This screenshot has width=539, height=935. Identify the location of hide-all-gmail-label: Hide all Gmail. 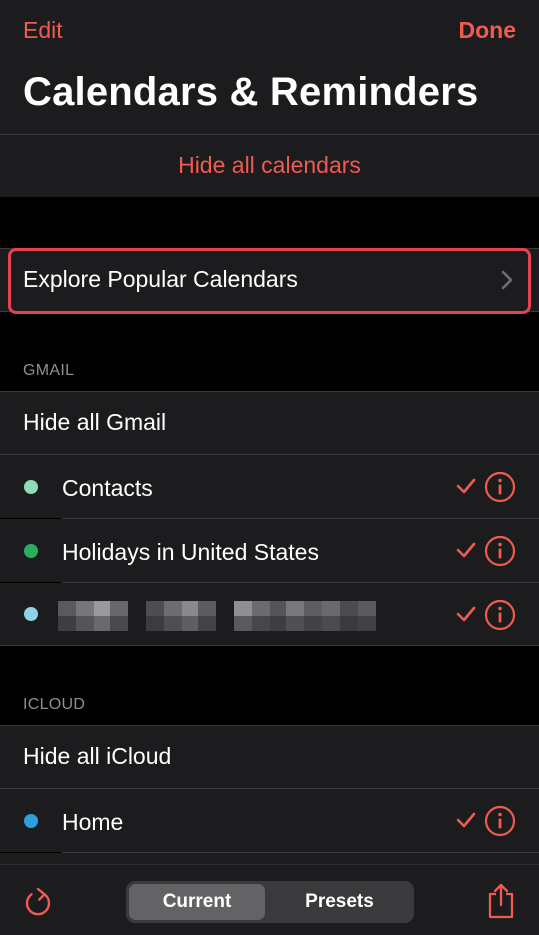
(95, 422).